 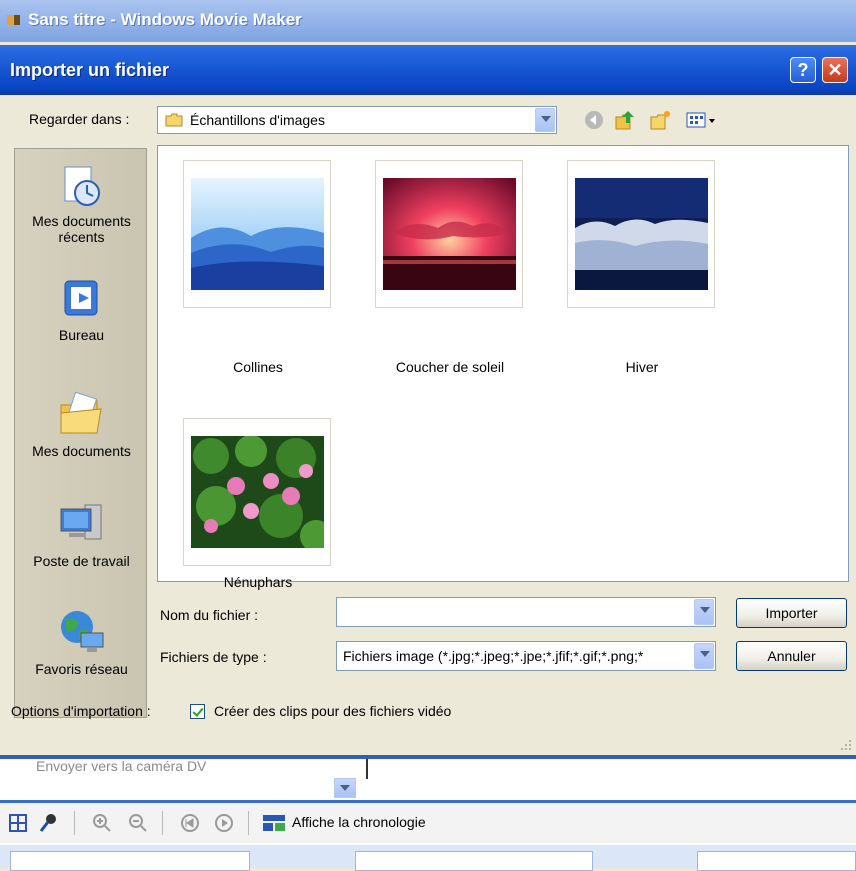 What do you see at coordinates (846, 745) in the screenshot?
I see `resize-grip-icon` at bounding box center [846, 745].